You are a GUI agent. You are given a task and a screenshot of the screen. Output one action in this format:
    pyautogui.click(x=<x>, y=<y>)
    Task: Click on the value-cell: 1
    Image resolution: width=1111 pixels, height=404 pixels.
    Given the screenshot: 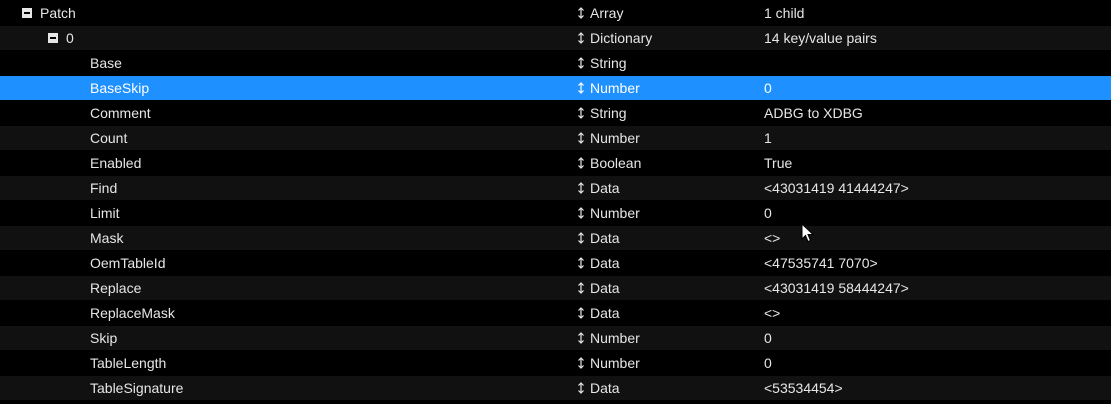 What is the action you would take?
    pyautogui.click(x=768, y=138)
    